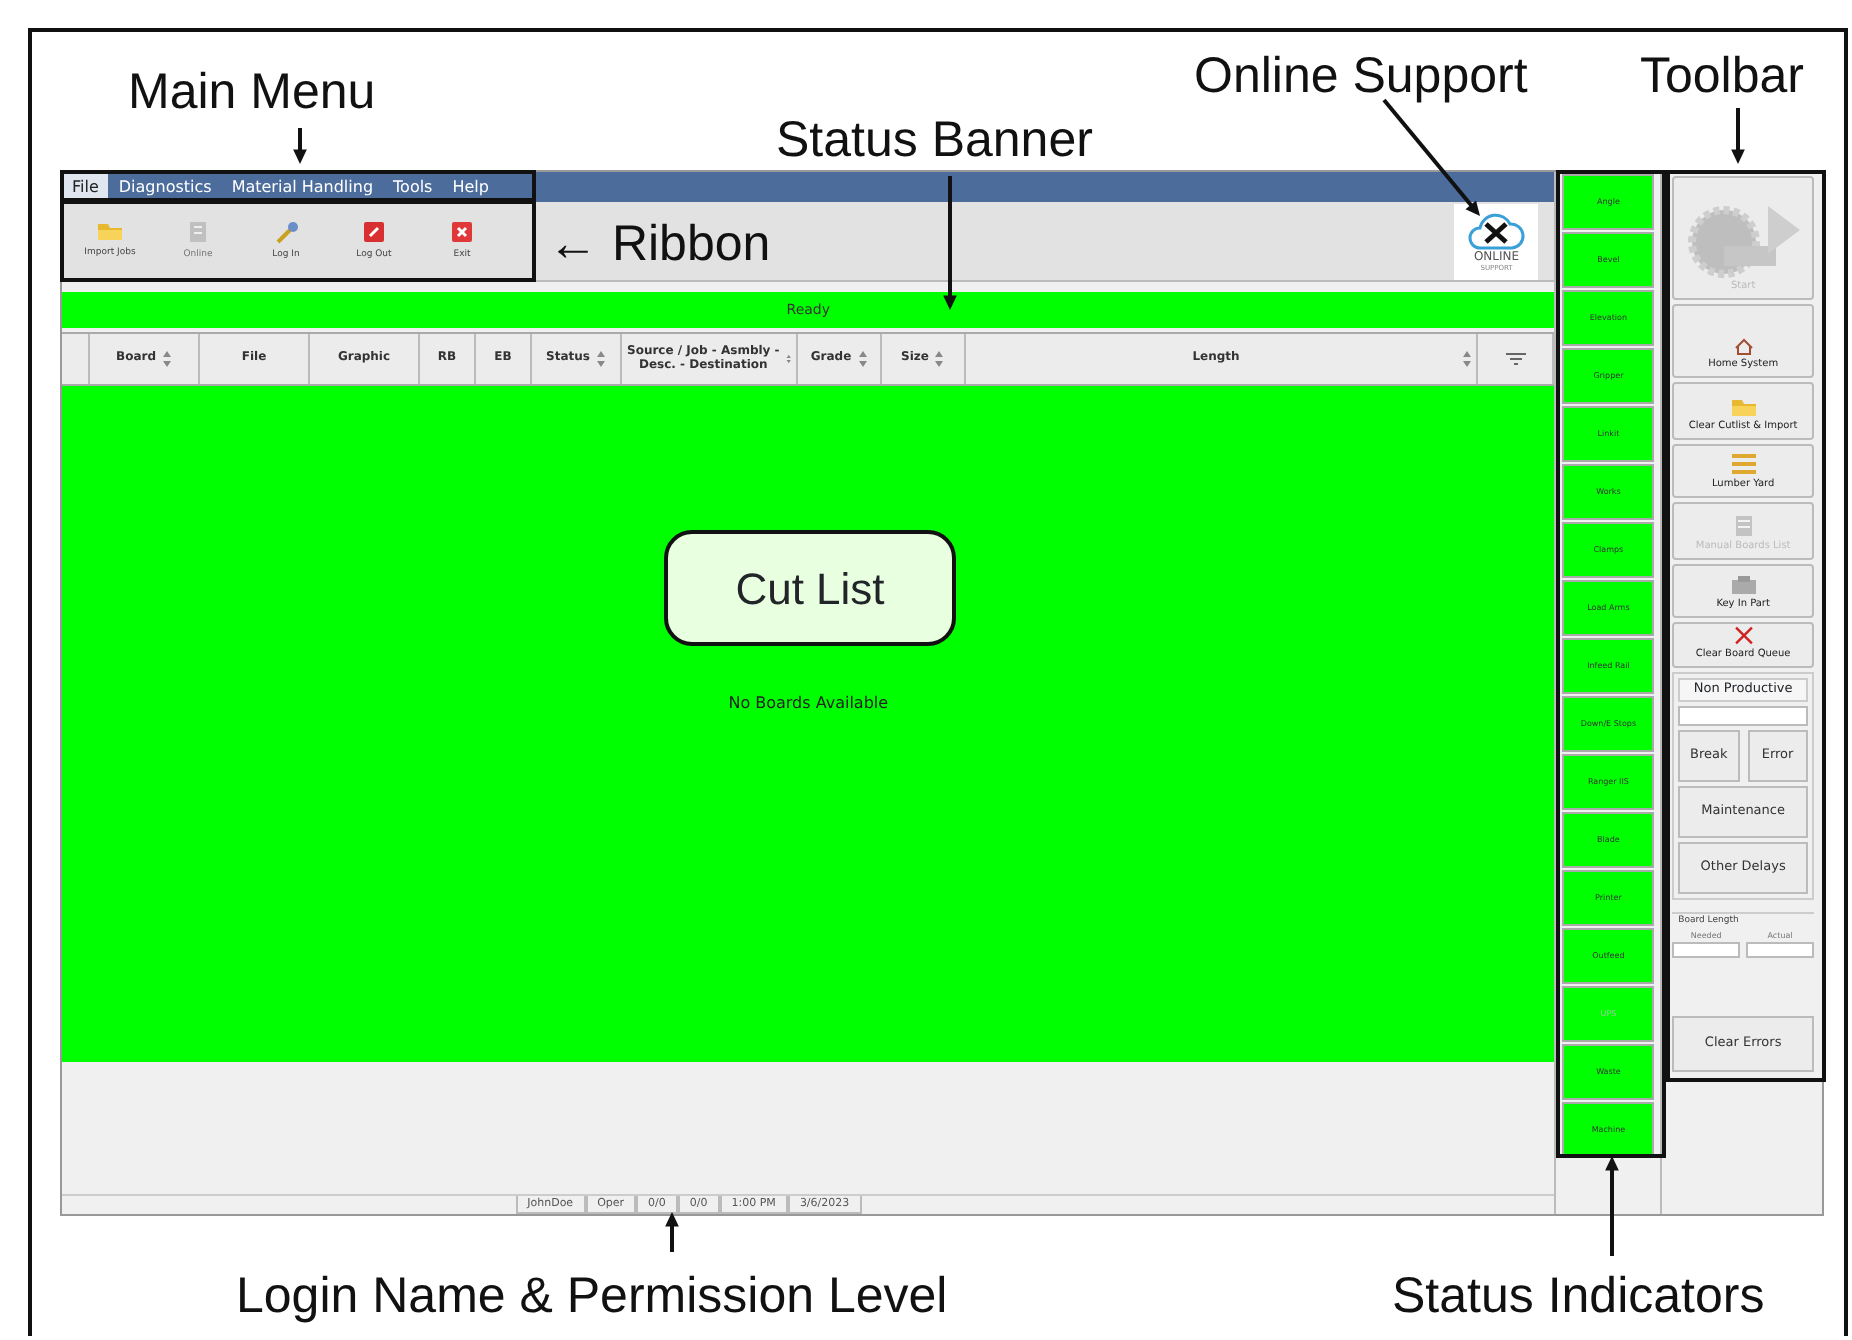 The height and width of the screenshot is (1340, 1852). I want to click on annotation-label: Status Banner, so click(934, 141).